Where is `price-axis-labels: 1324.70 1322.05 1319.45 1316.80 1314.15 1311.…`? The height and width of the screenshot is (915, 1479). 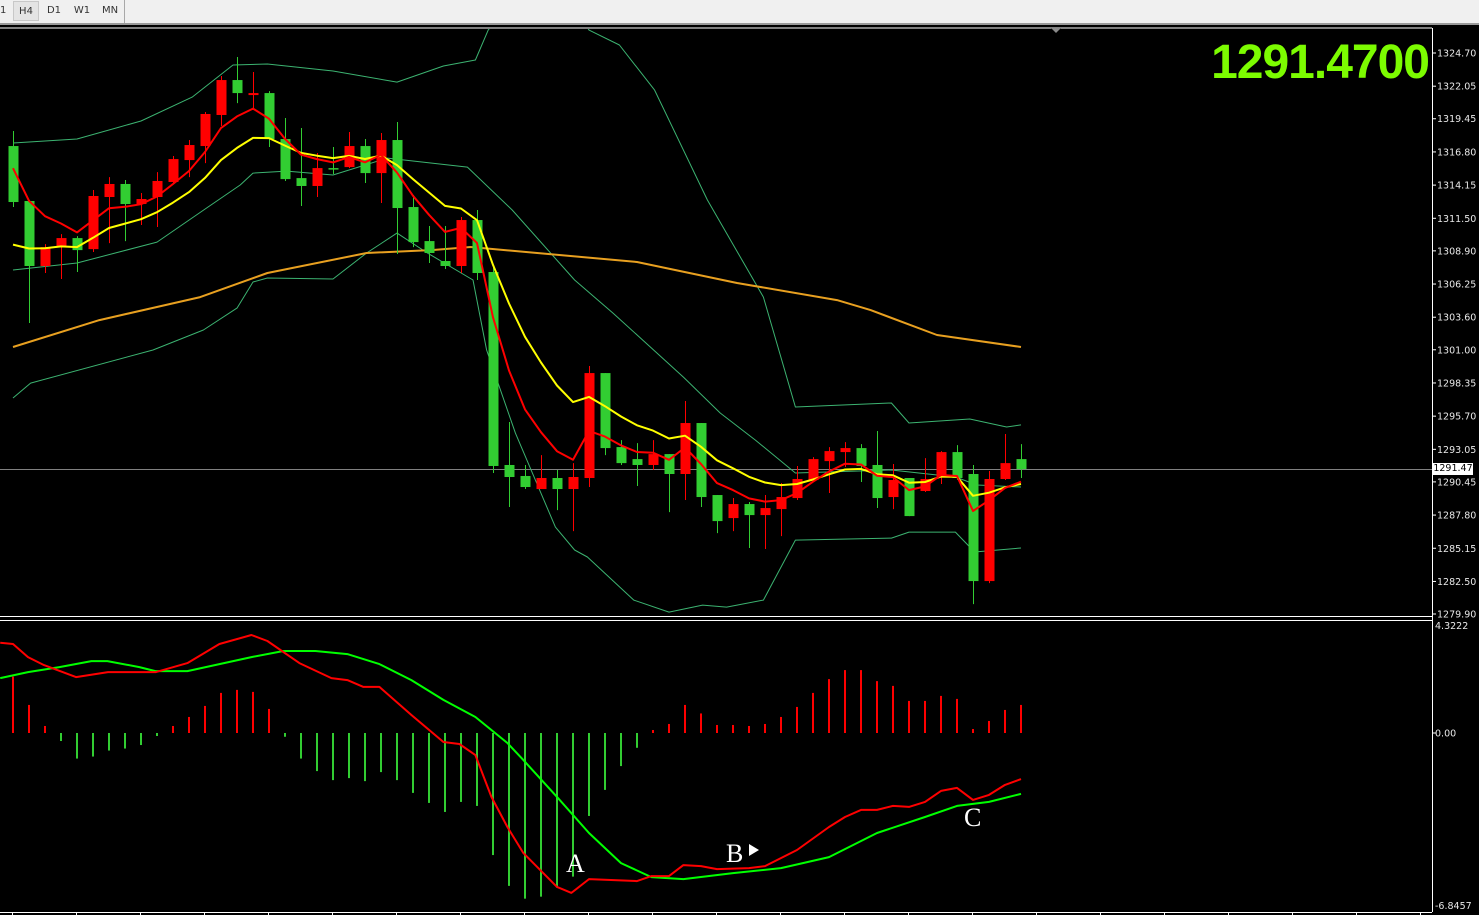 price-axis-labels: 1324.70 1322.05 1319.45 1316.80 1314.15 1311.… is located at coordinates (1454, 335).